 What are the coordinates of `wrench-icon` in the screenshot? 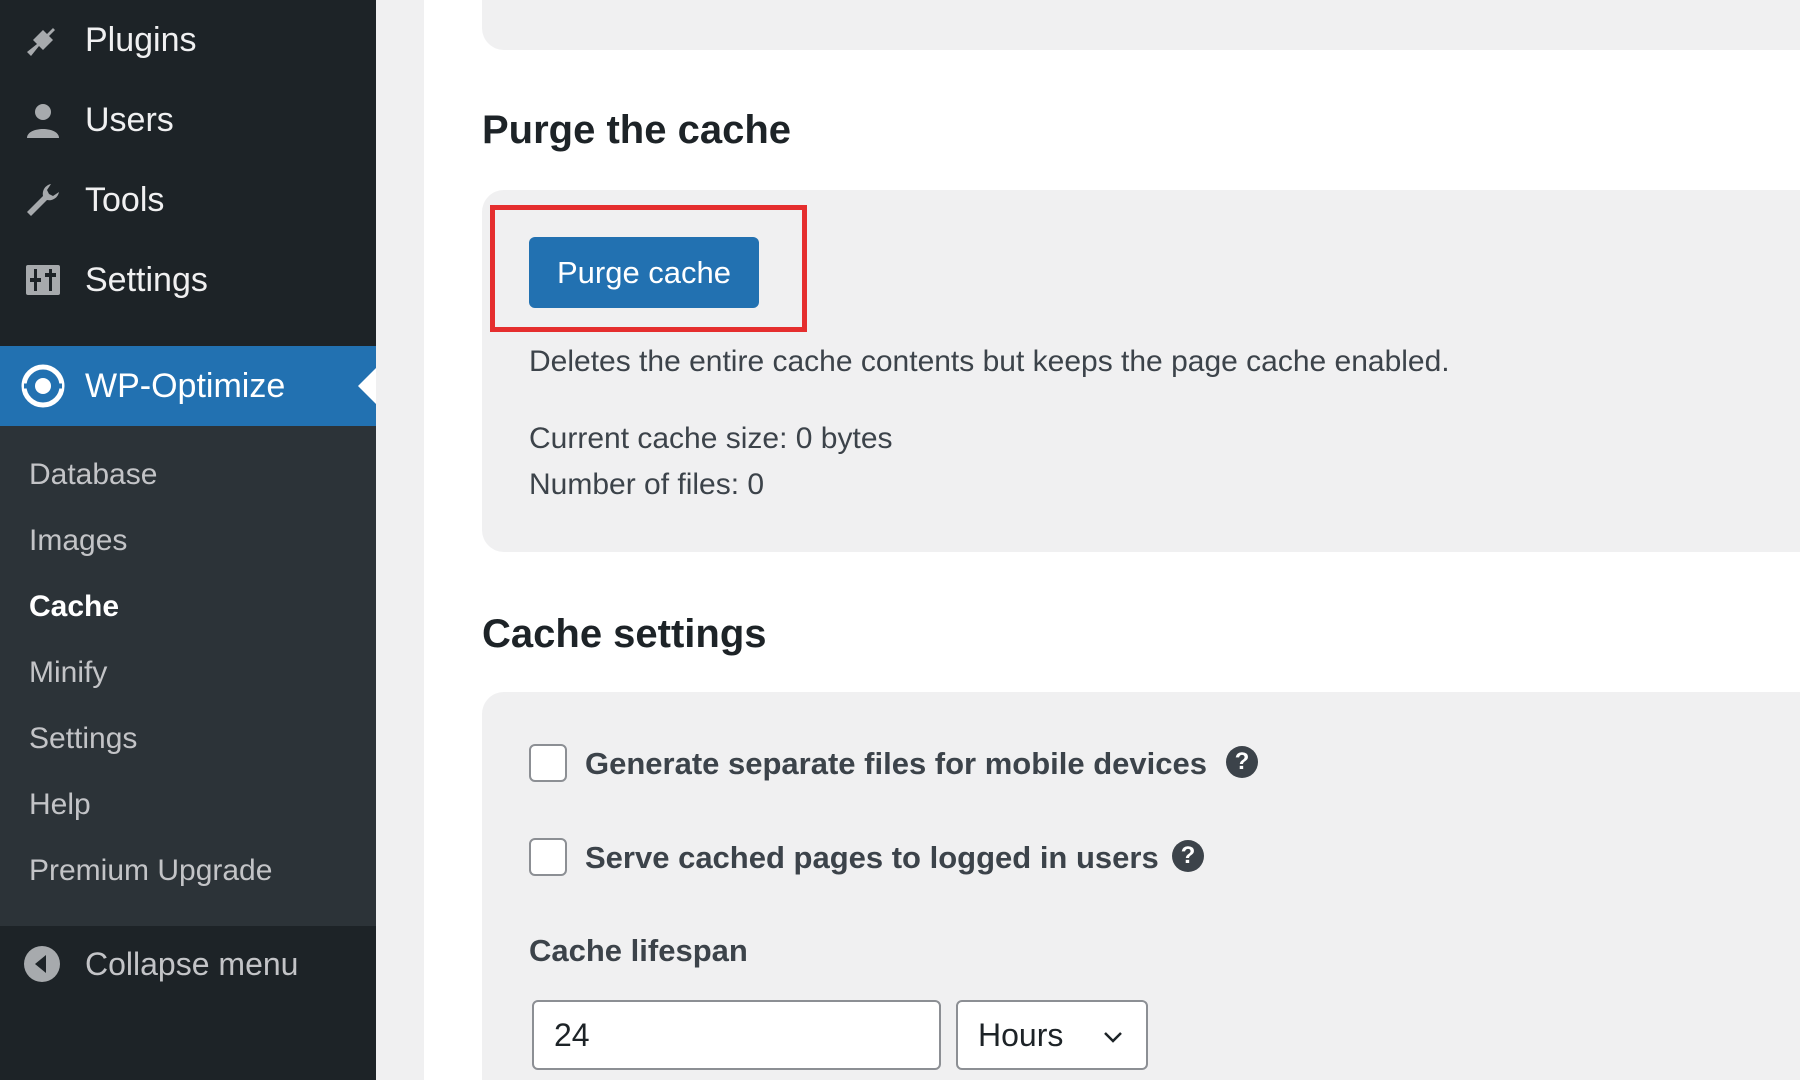 It's located at (43, 200).